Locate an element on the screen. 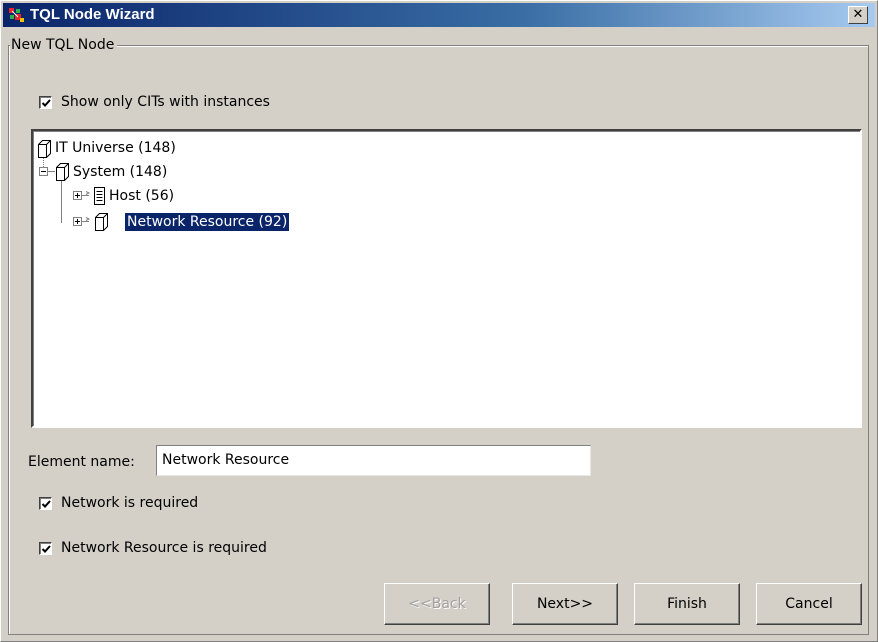  next-button: Next>> is located at coordinates (565, 604).